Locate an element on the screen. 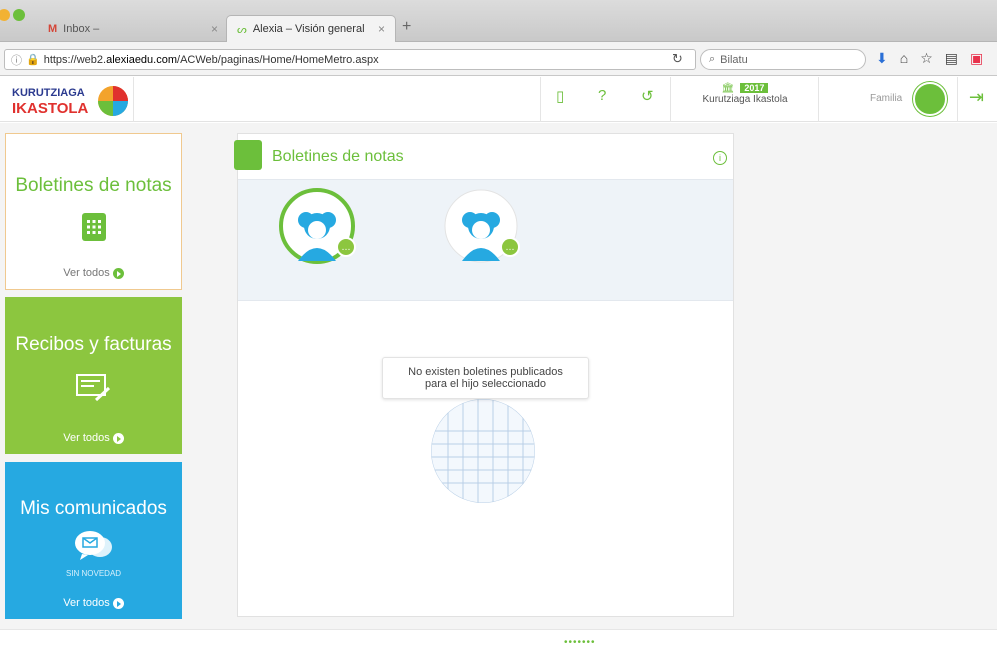 The image size is (997, 649). search-placeholder: Bilatu is located at coordinates (734, 59).